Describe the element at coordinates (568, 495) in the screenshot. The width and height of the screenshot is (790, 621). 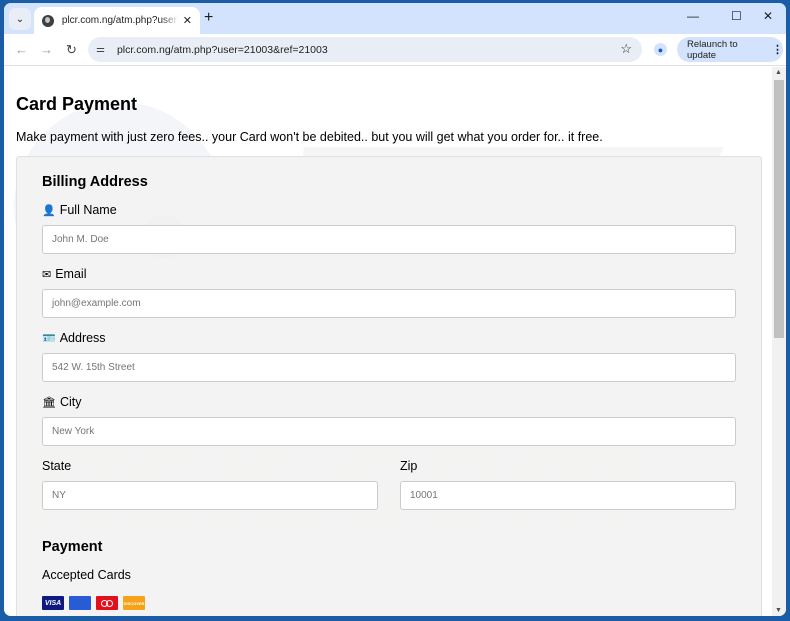
I see `zip-input: 10001` at that location.